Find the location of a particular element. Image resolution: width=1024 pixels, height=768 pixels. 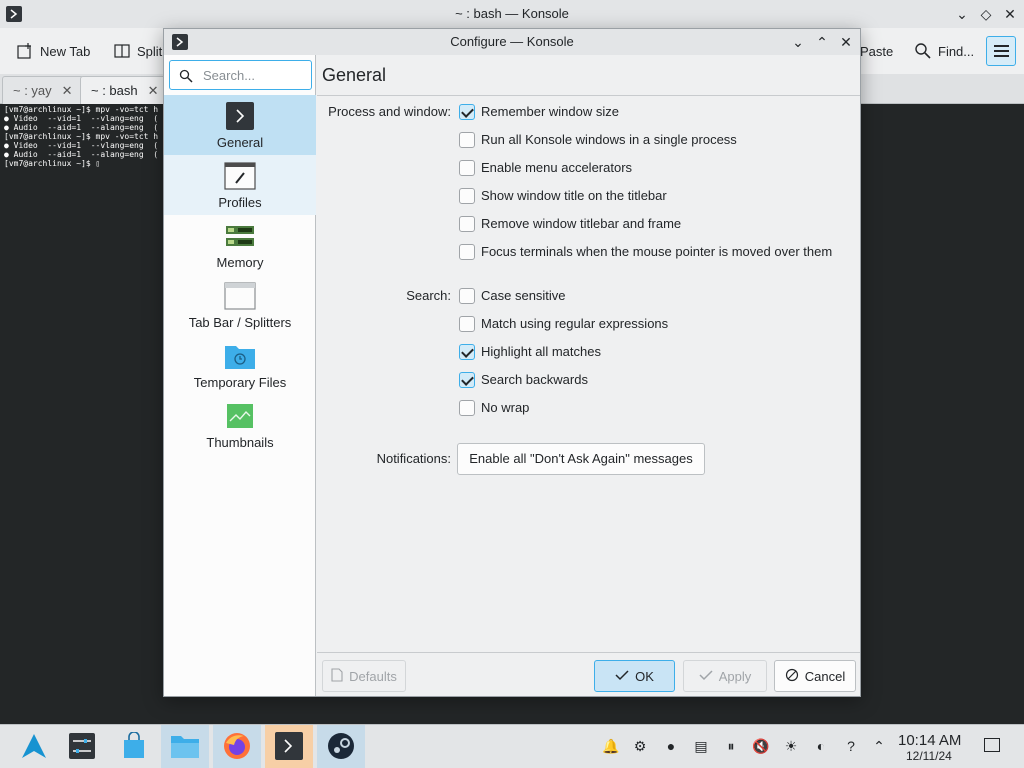

steam-icon is located at coordinates (341, 747).